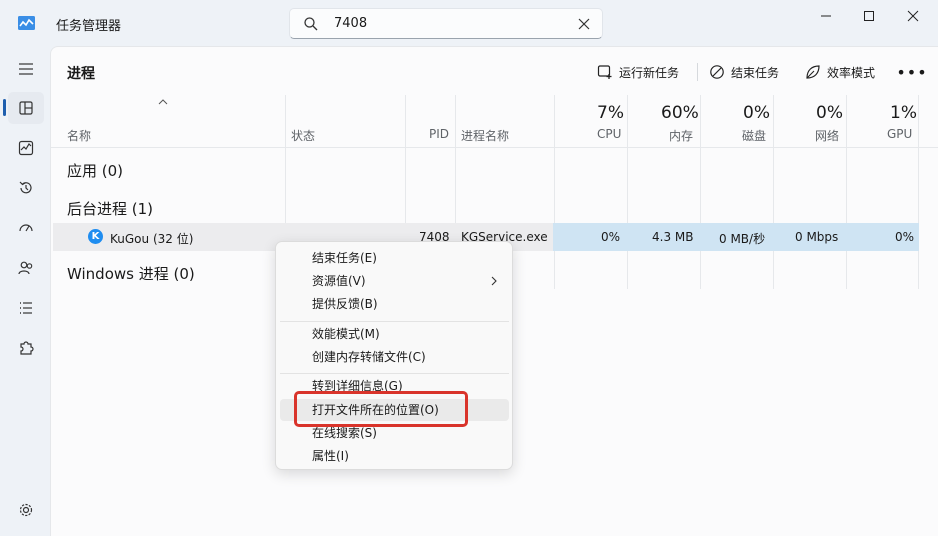  Describe the element at coordinates (95, 236) in the screenshot. I see `kugou-app-icon: K` at that location.